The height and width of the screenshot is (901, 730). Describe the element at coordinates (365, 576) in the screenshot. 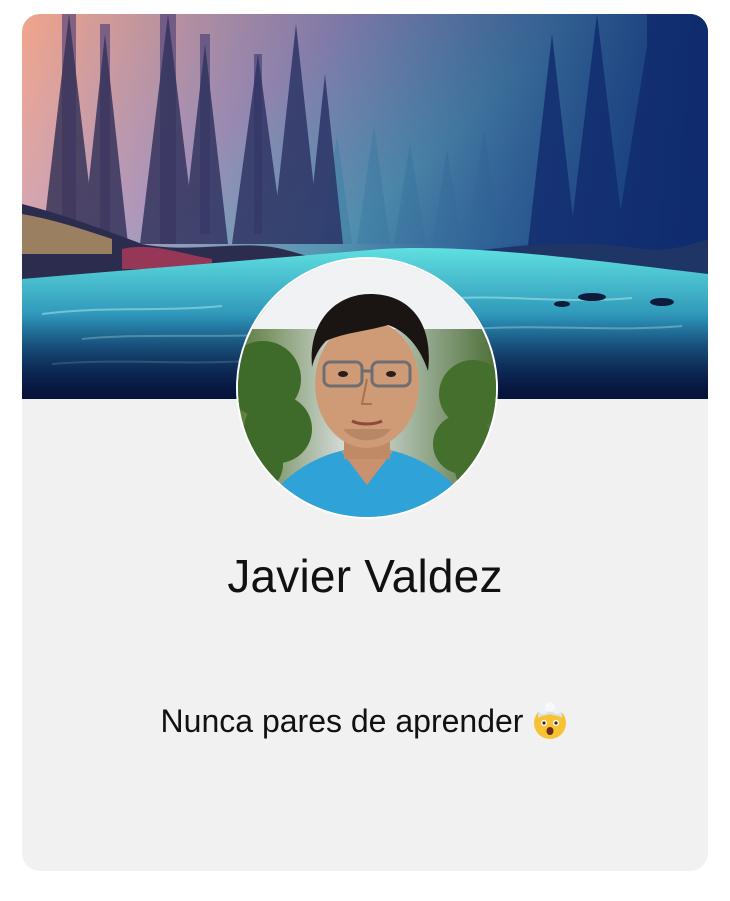

I see `profile-name: Javier Valdez` at that location.